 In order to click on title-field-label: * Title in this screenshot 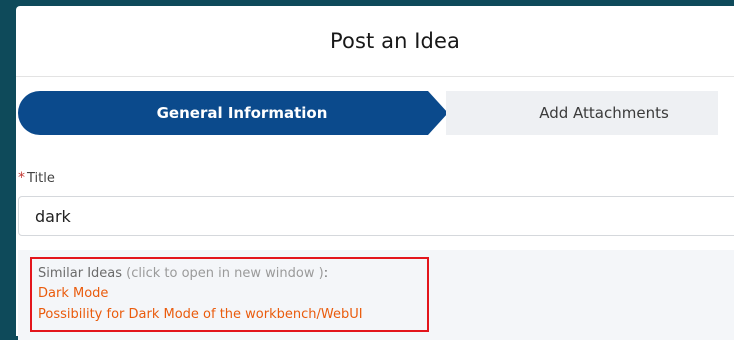, I will do `click(36, 178)`.